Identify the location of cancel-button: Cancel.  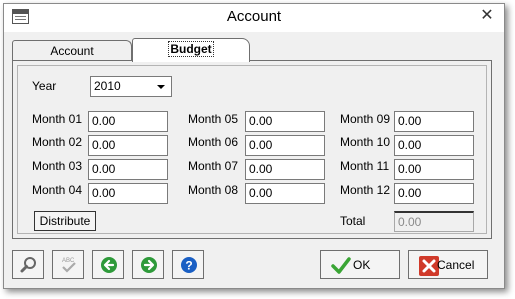
(448, 264).